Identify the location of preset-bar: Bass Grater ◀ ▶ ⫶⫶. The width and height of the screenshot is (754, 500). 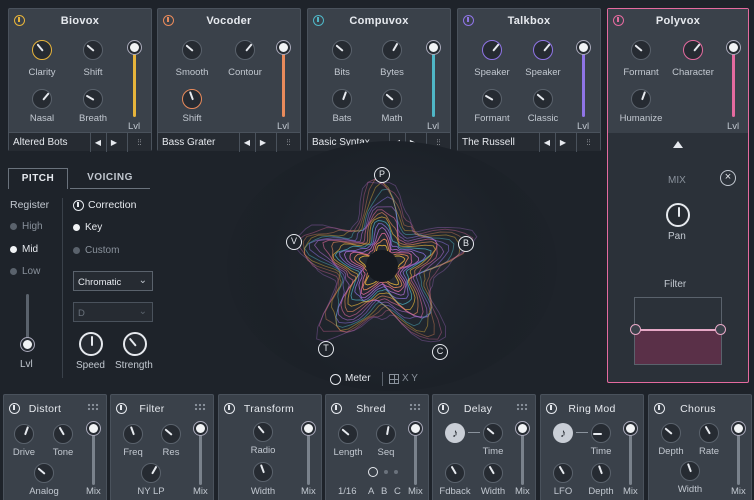
(229, 142).